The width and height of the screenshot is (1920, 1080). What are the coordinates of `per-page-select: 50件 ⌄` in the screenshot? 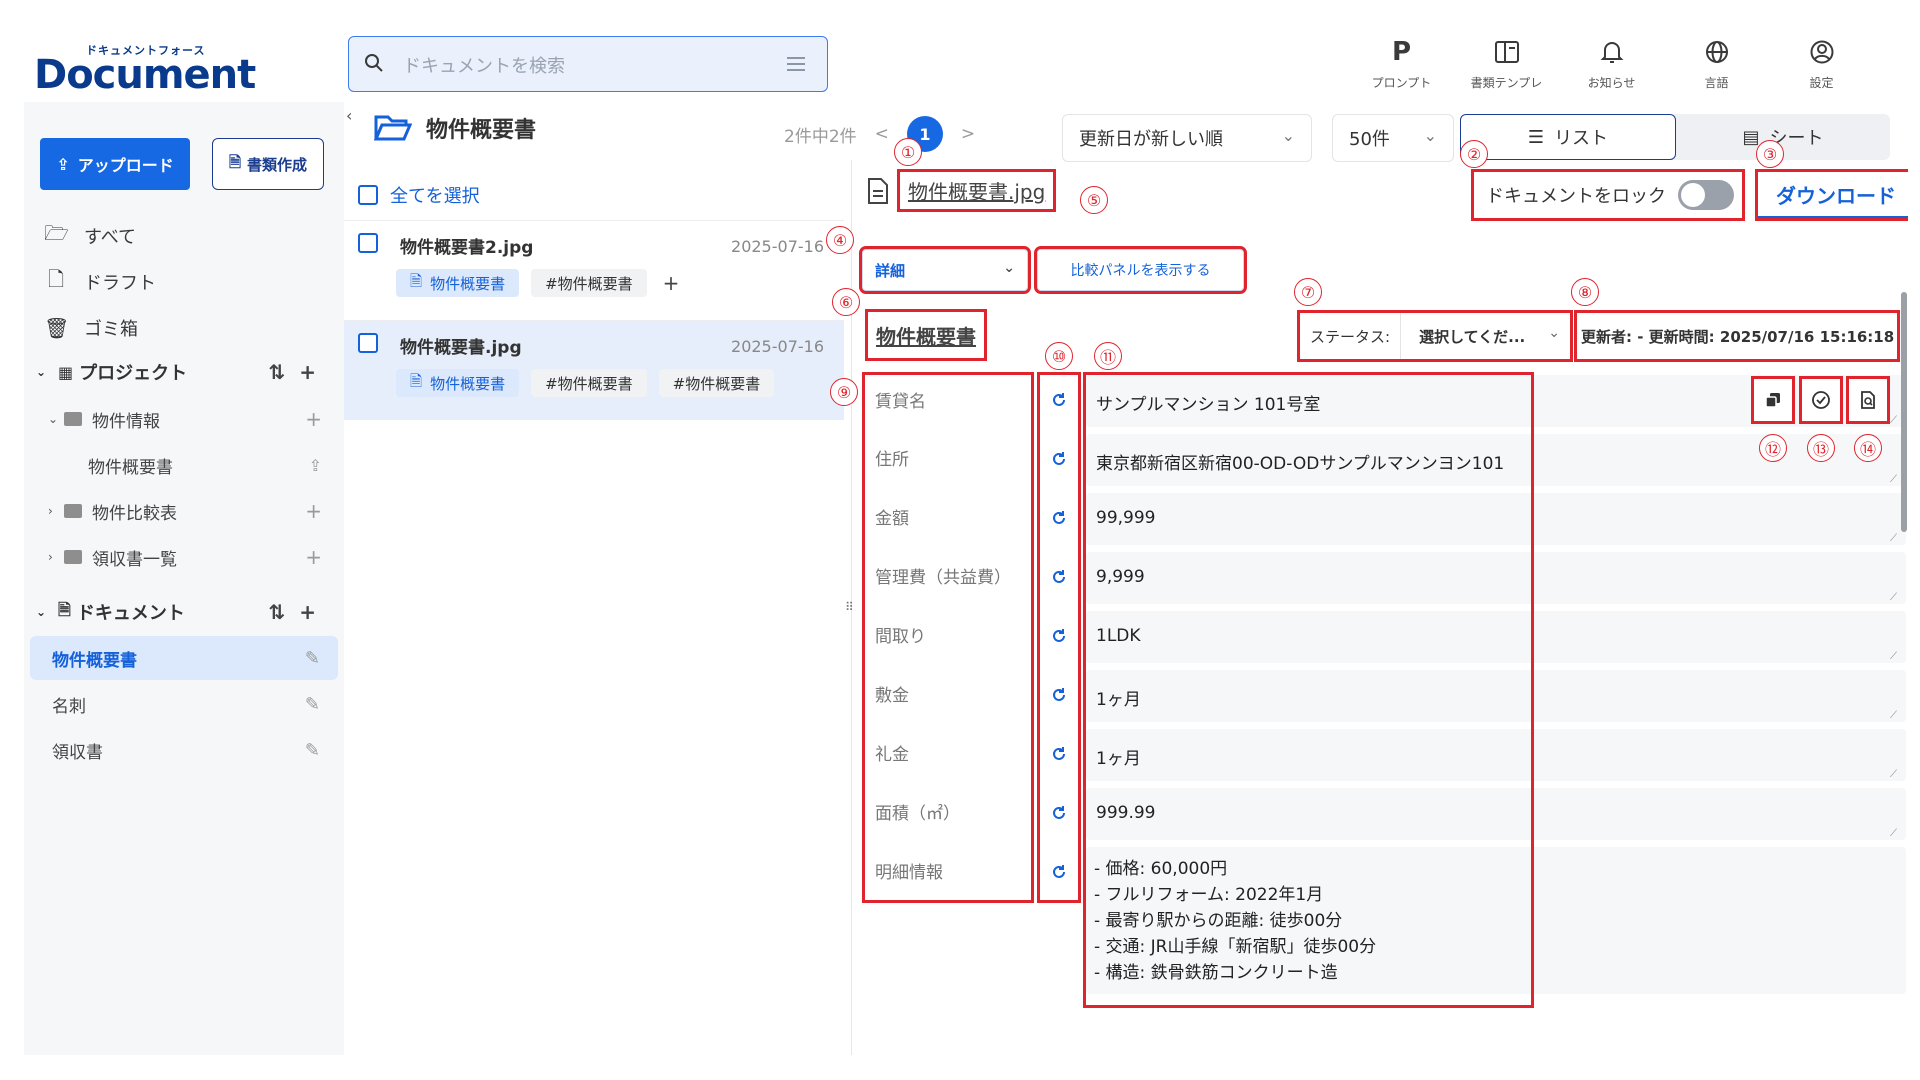 It's located at (1393, 138).